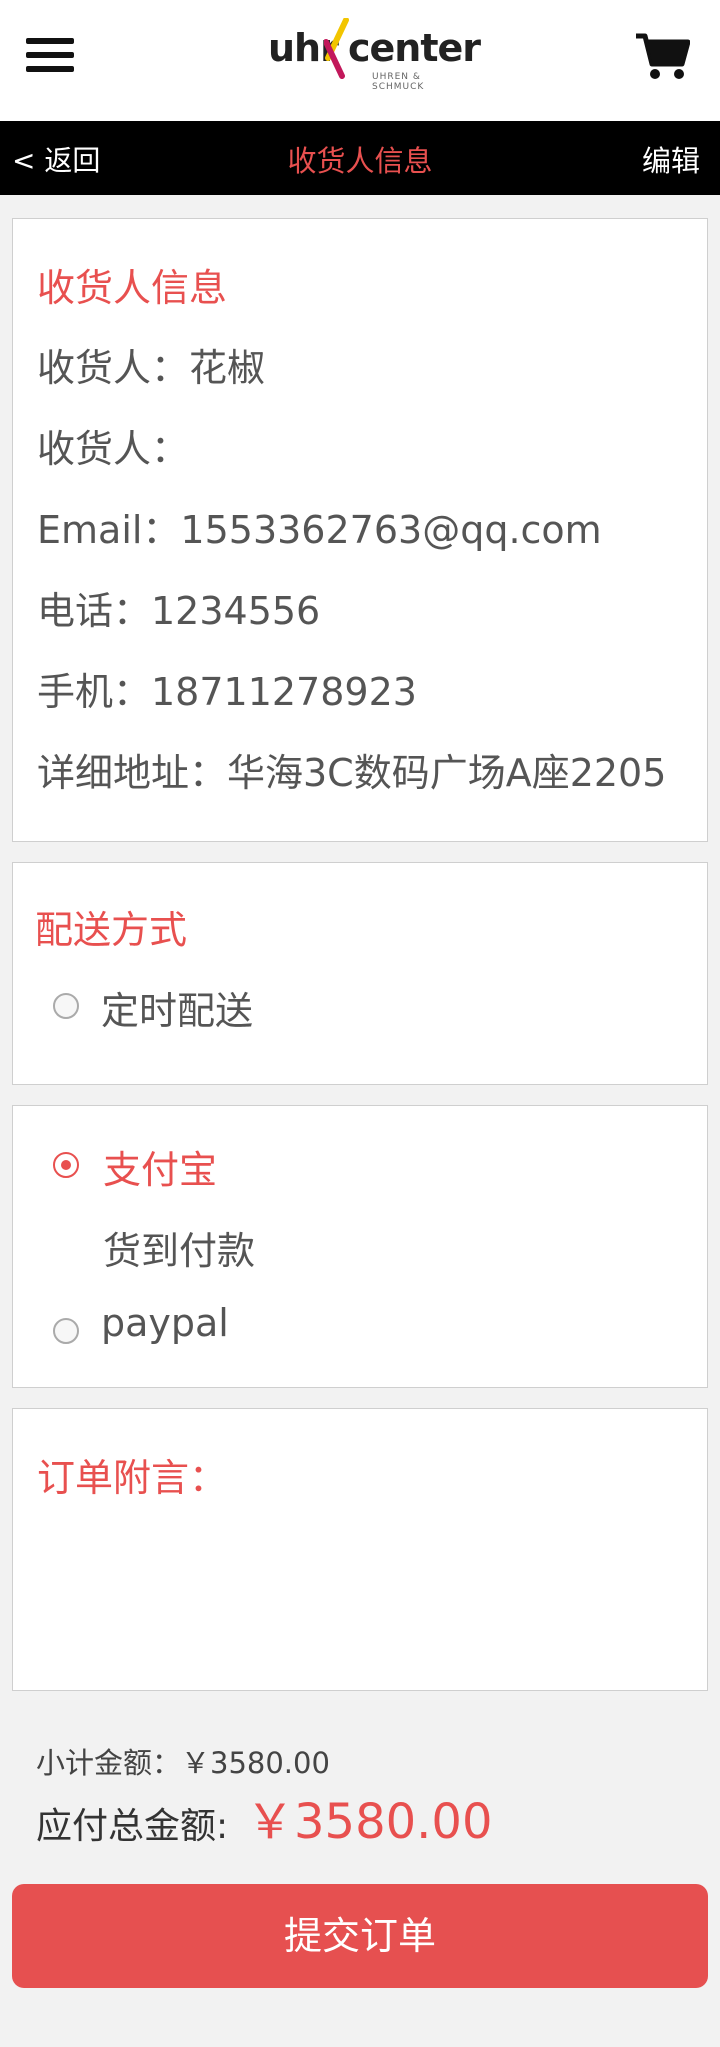  I want to click on delivery-section-title: 配送方式, so click(111, 930).